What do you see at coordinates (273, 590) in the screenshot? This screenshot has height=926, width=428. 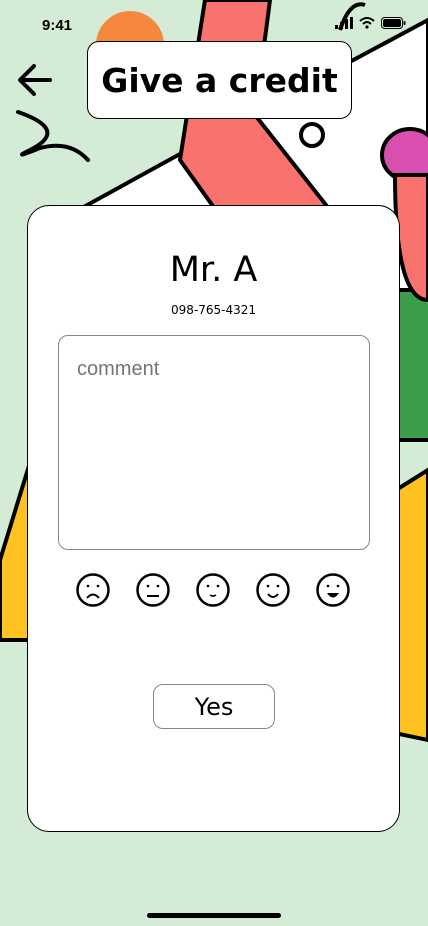 I see `smile-face-icon` at bounding box center [273, 590].